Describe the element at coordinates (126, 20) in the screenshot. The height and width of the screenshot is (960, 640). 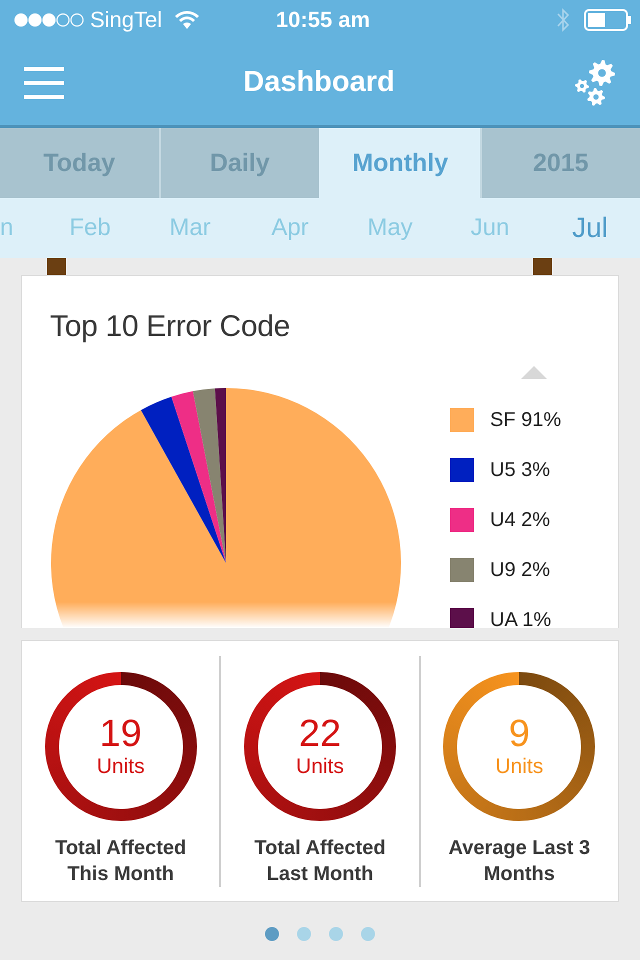
I see `carrier-name: SingTel` at that location.